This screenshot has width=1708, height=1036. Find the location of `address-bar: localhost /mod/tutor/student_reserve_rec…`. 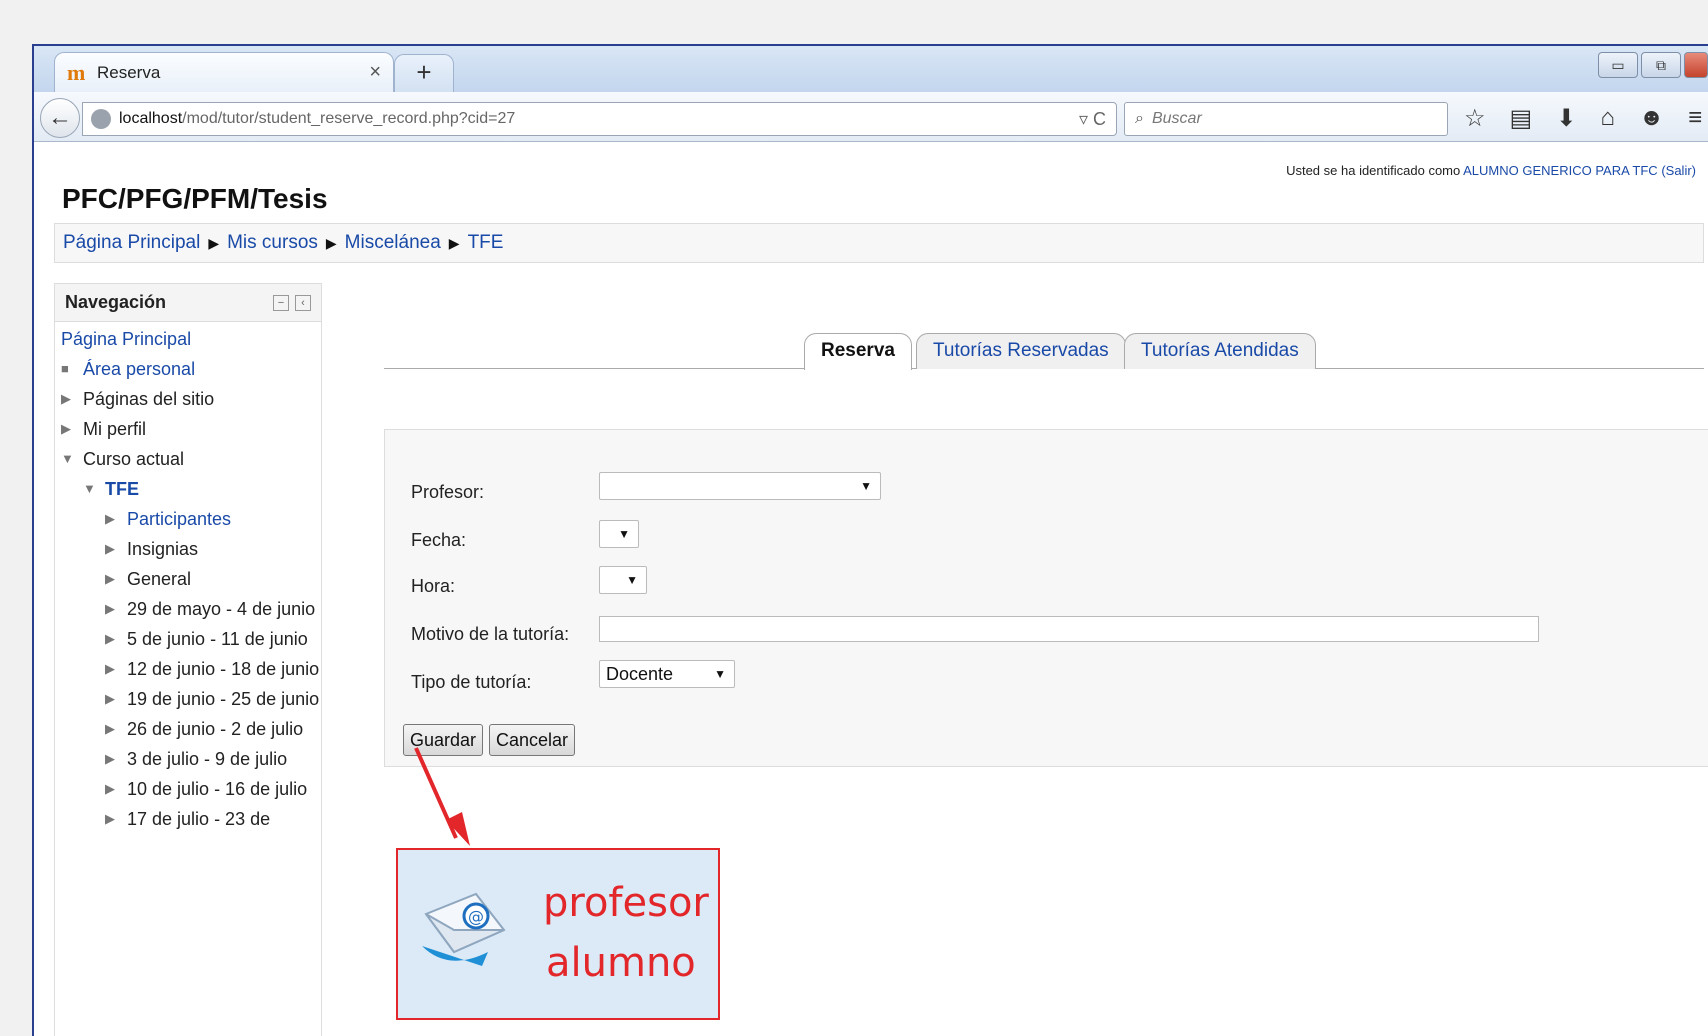

address-bar: localhost /mod/tutor/student_reserve_rec… is located at coordinates (599, 119).